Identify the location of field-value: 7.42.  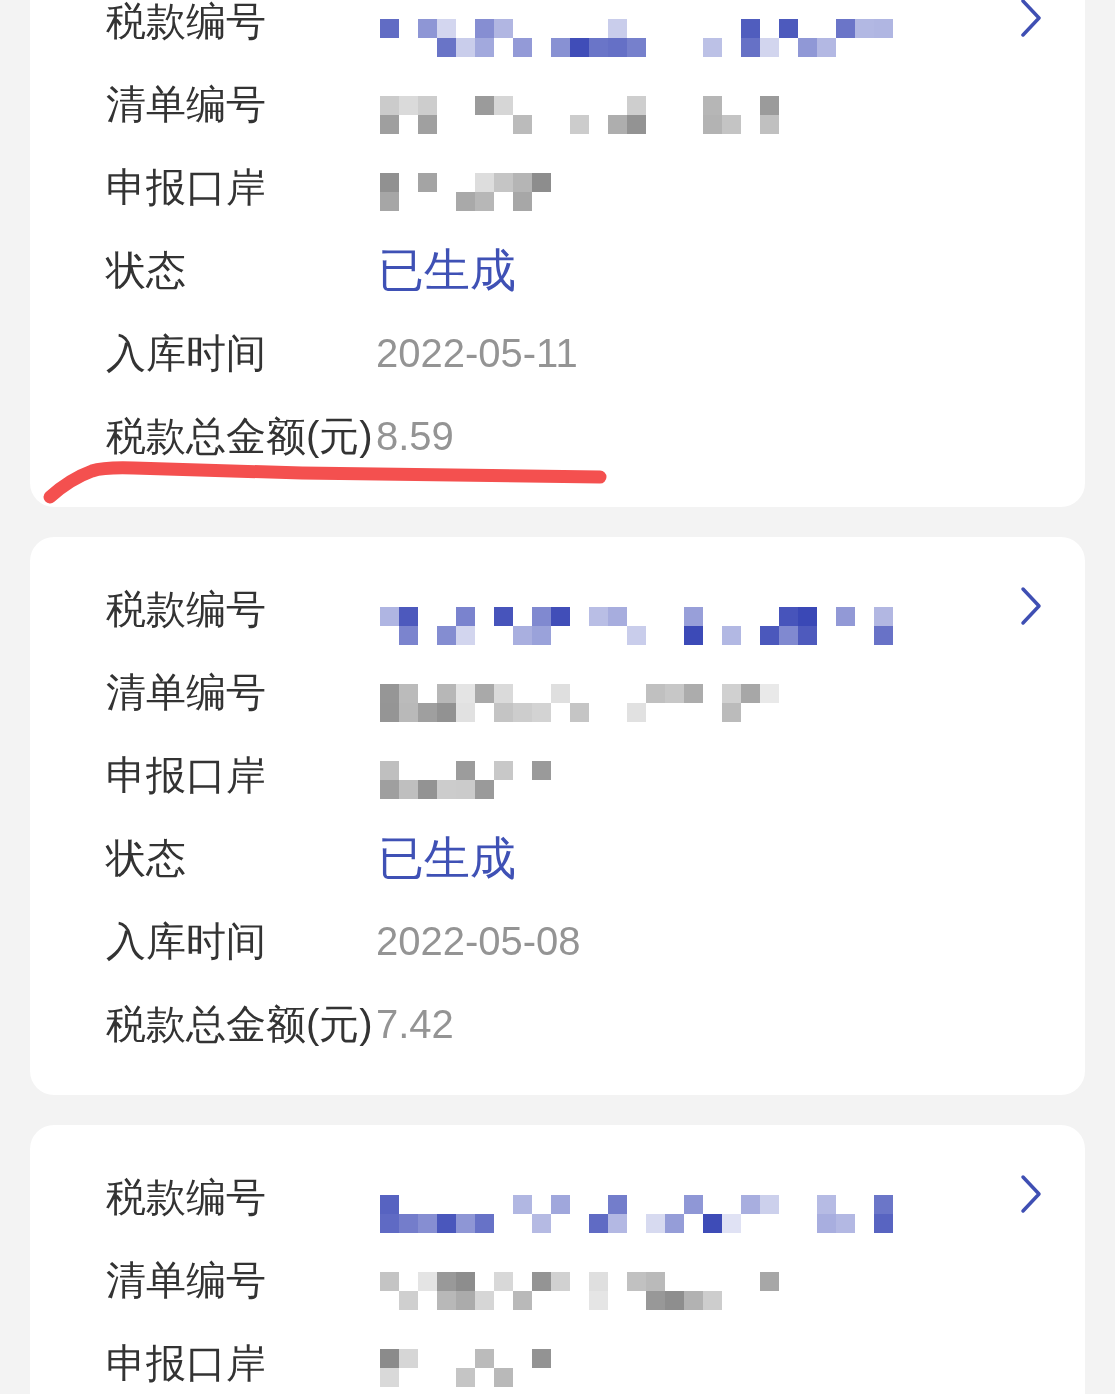
(415, 1023).